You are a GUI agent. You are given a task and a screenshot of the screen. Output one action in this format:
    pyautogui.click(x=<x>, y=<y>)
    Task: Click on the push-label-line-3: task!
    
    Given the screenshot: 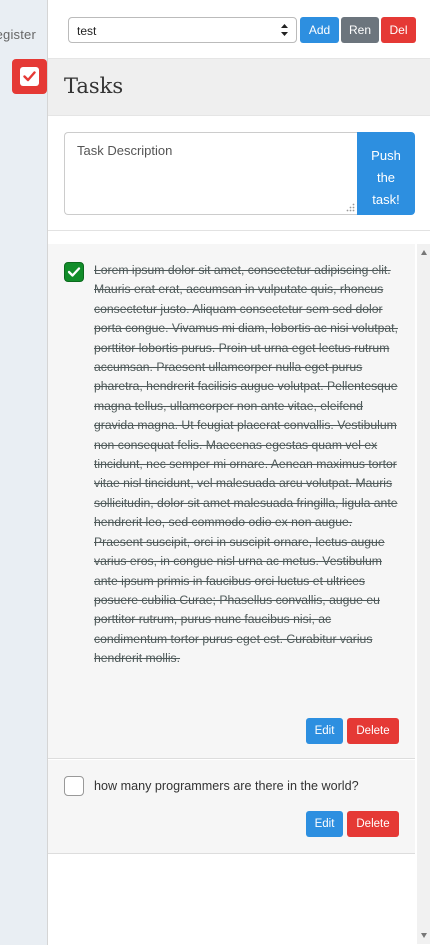 What is the action you would take?
    pyautogui.click(x=386, y=199)
    